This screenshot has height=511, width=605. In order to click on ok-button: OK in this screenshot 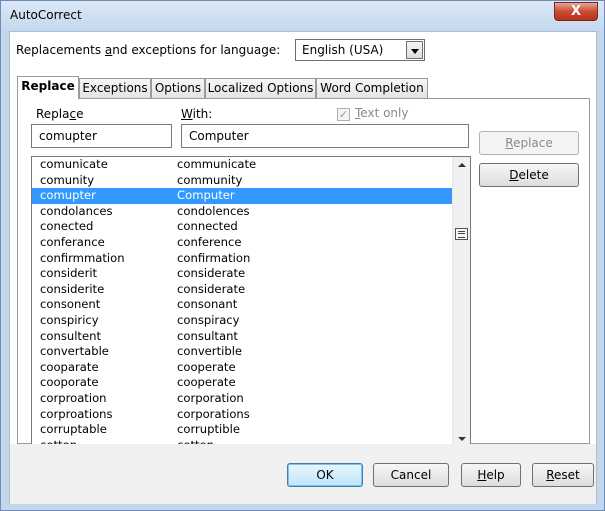, I will do `click(325, 475)`.